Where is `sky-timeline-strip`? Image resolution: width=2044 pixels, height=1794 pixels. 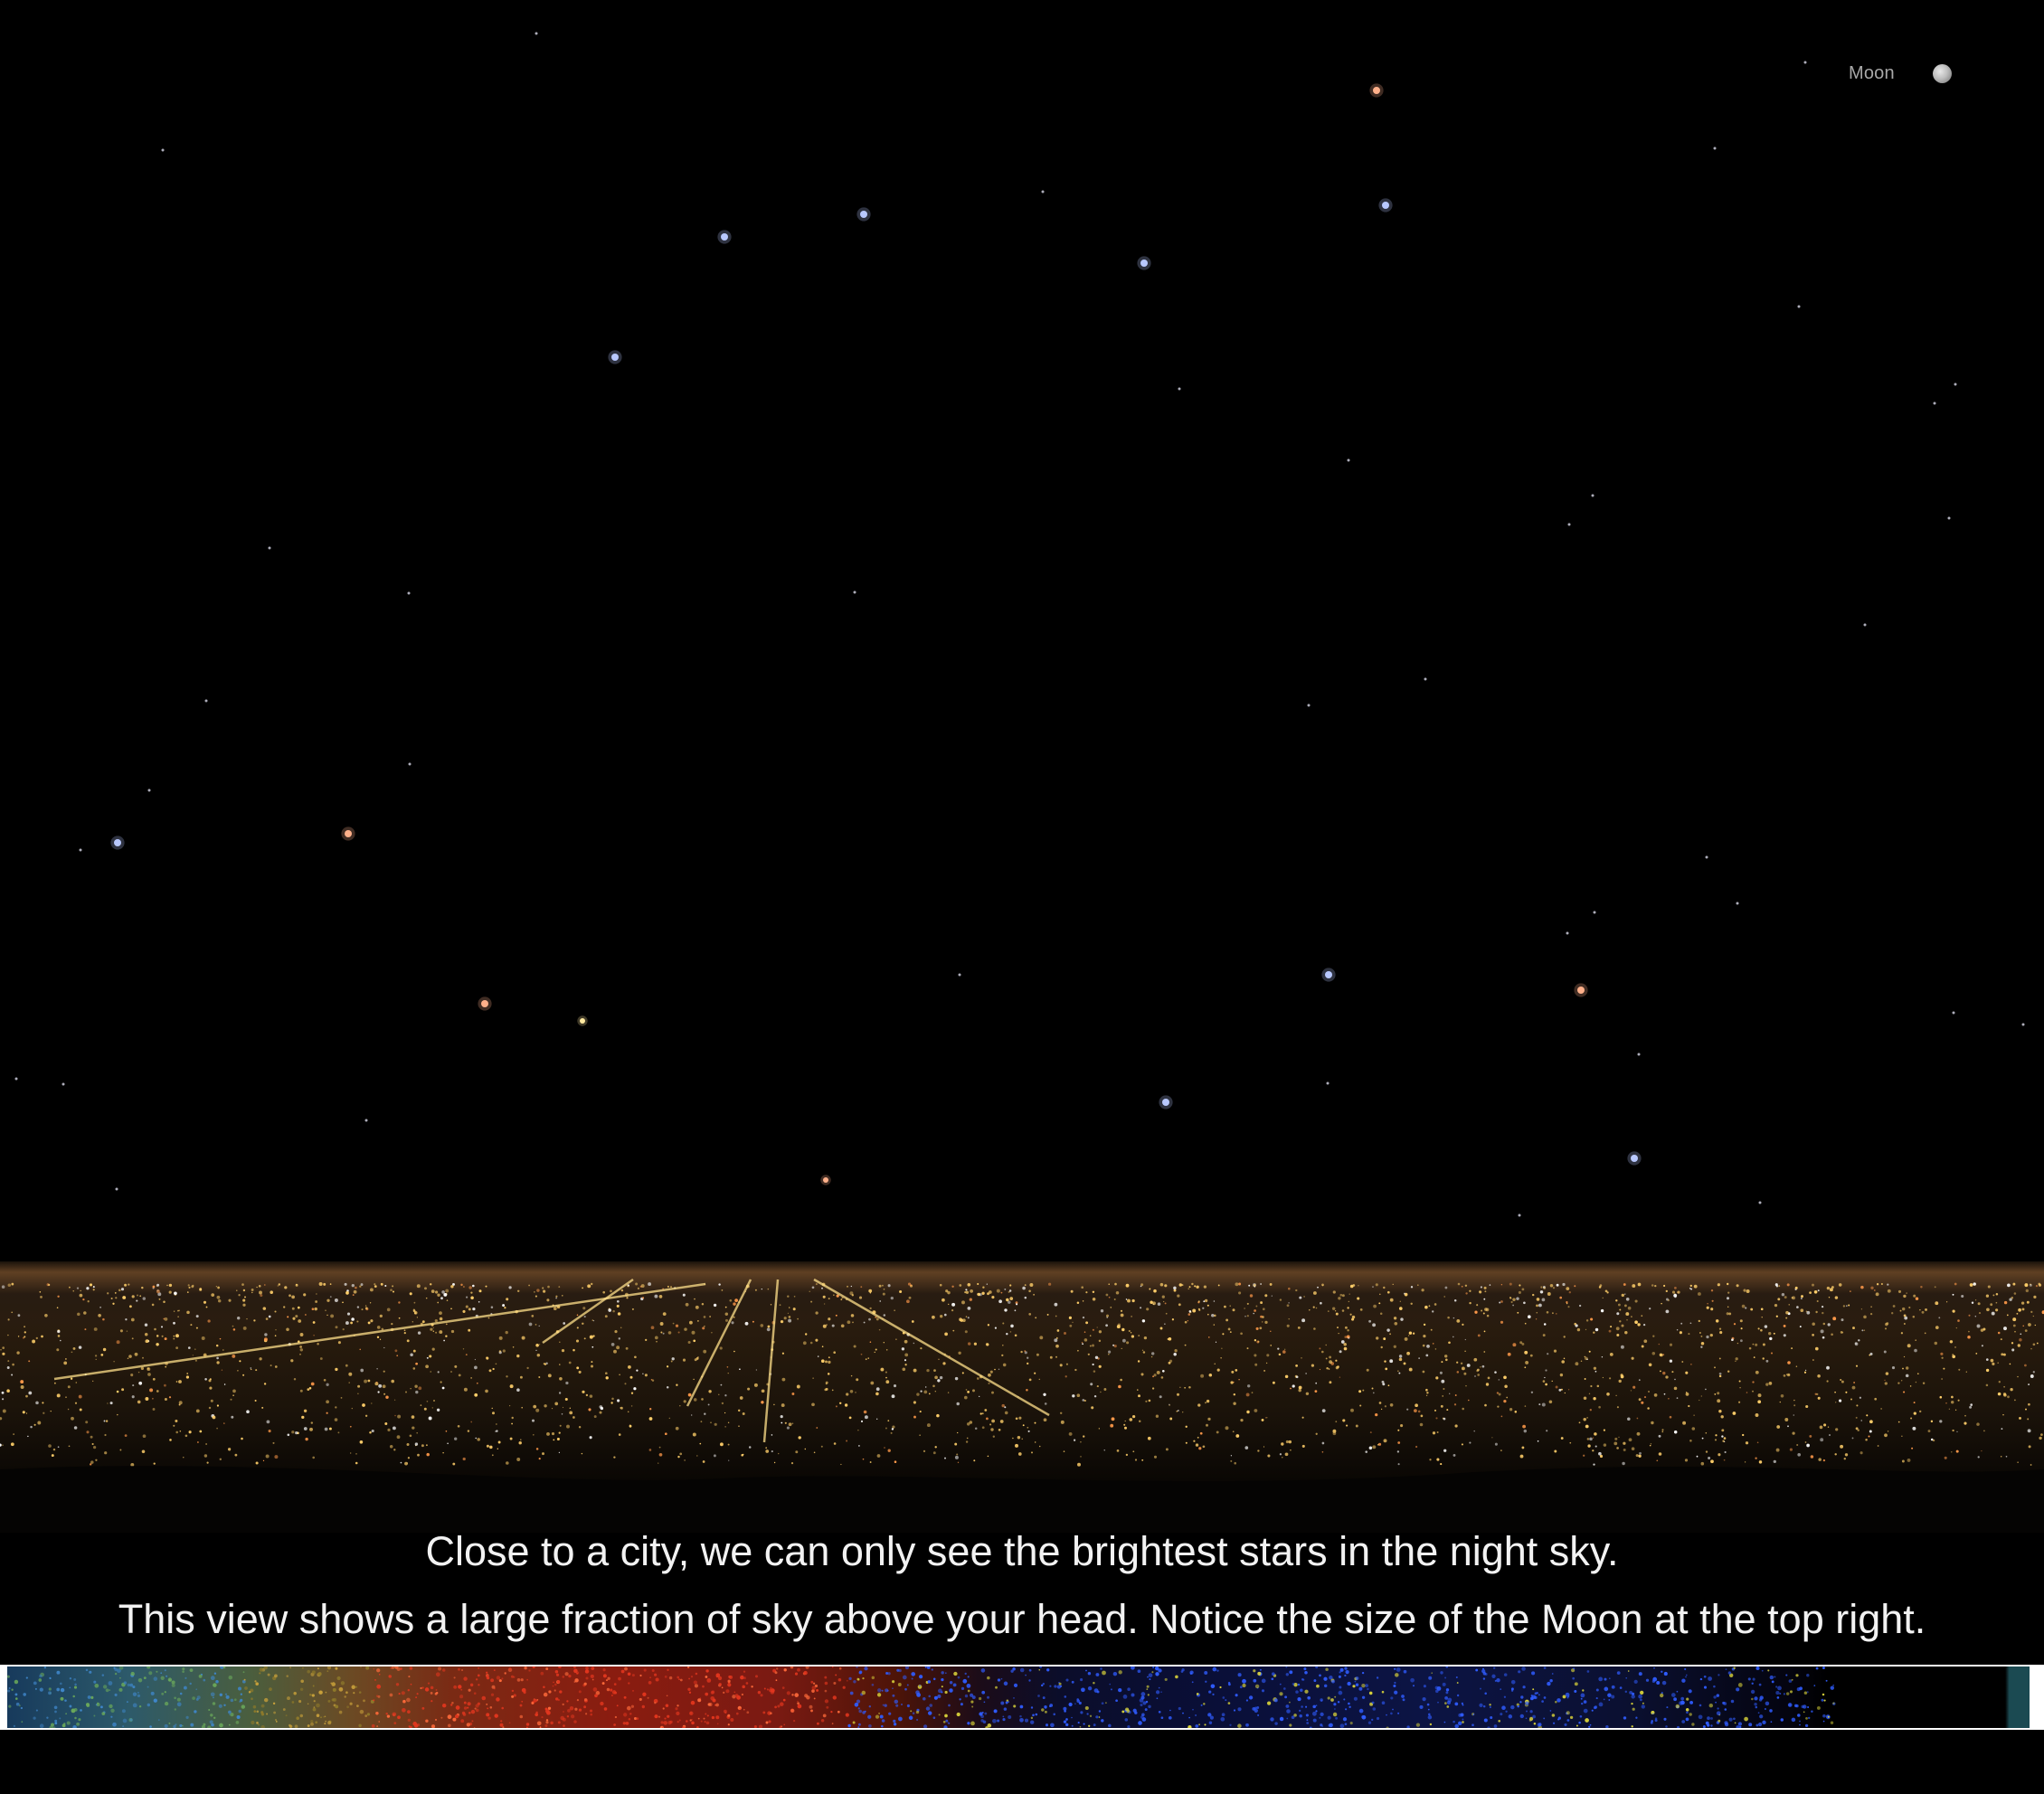
sky-timeline-strip is located at coordinates (1022, 1697).